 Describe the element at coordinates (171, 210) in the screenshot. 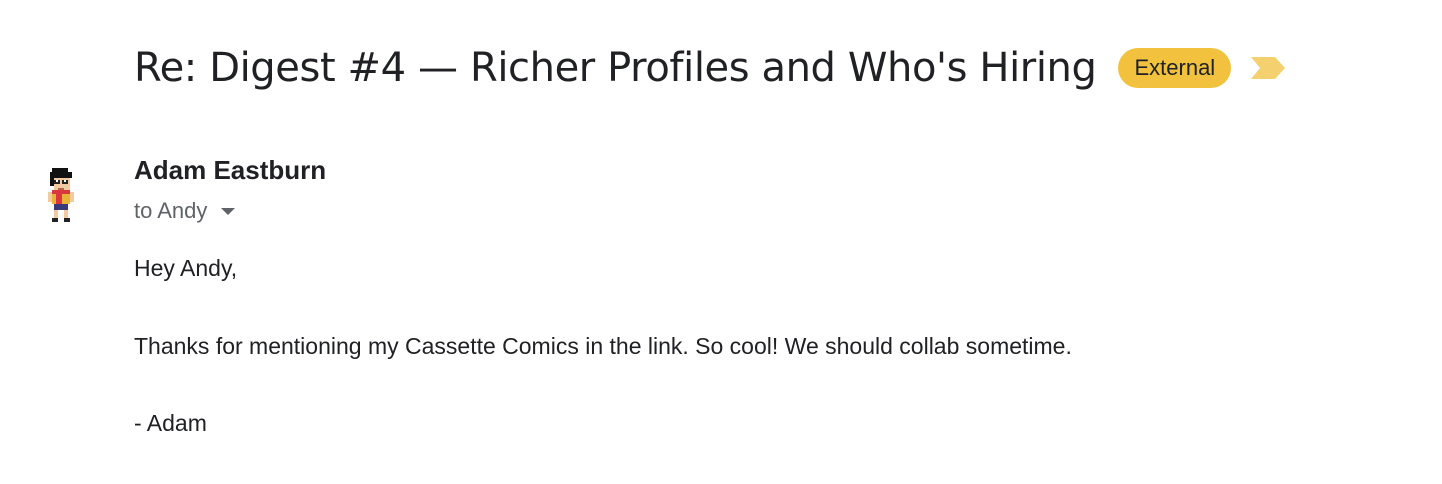

I see `recipients-label: to Andy` at that location.